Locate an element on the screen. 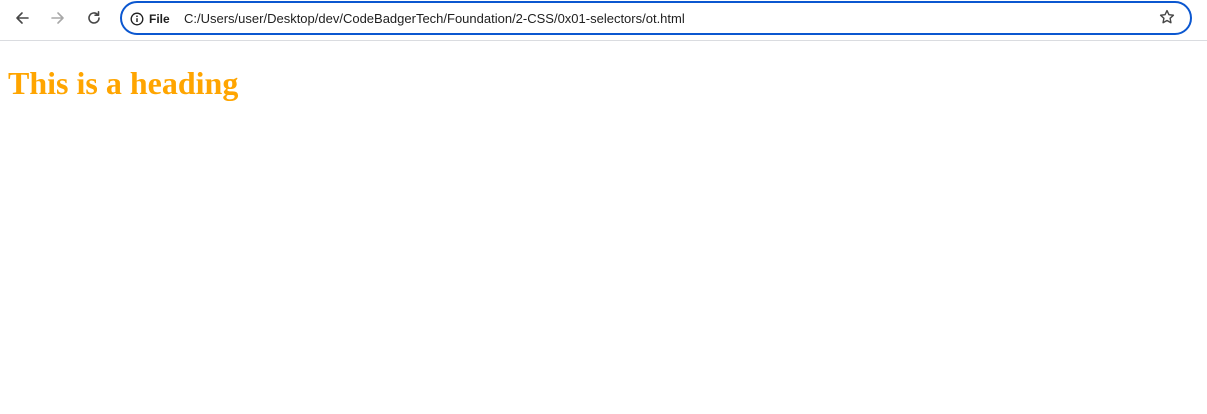  reload-button is located at coordinates (94, 18).